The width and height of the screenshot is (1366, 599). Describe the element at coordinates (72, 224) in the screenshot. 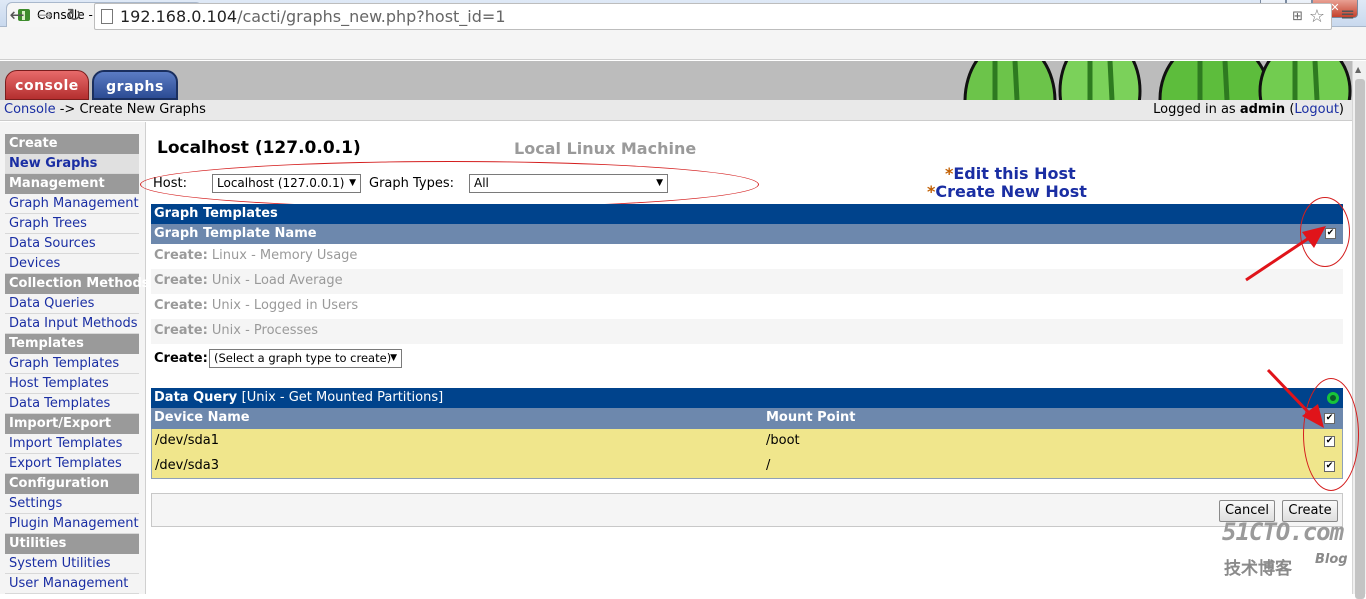

I see `sidebar-item-graph-trees: Graph Trees` at that location.